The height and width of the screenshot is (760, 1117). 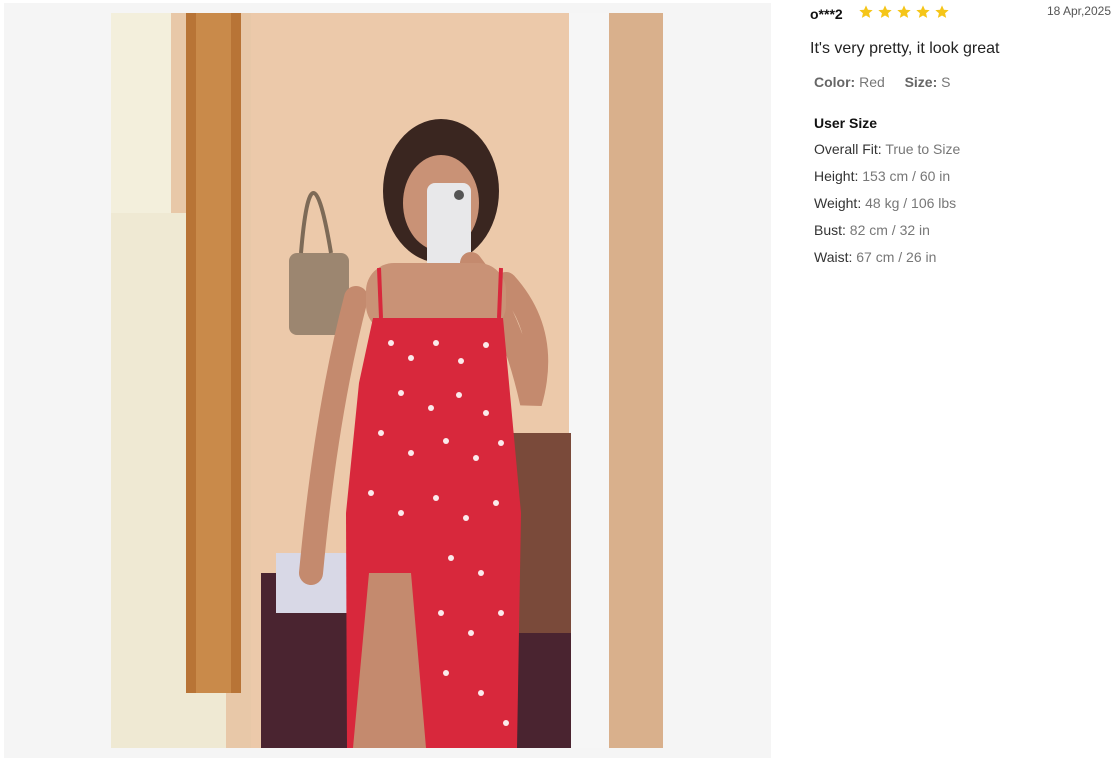 I want to click on size-row-label: Waist:, so click(x=833, y=257).